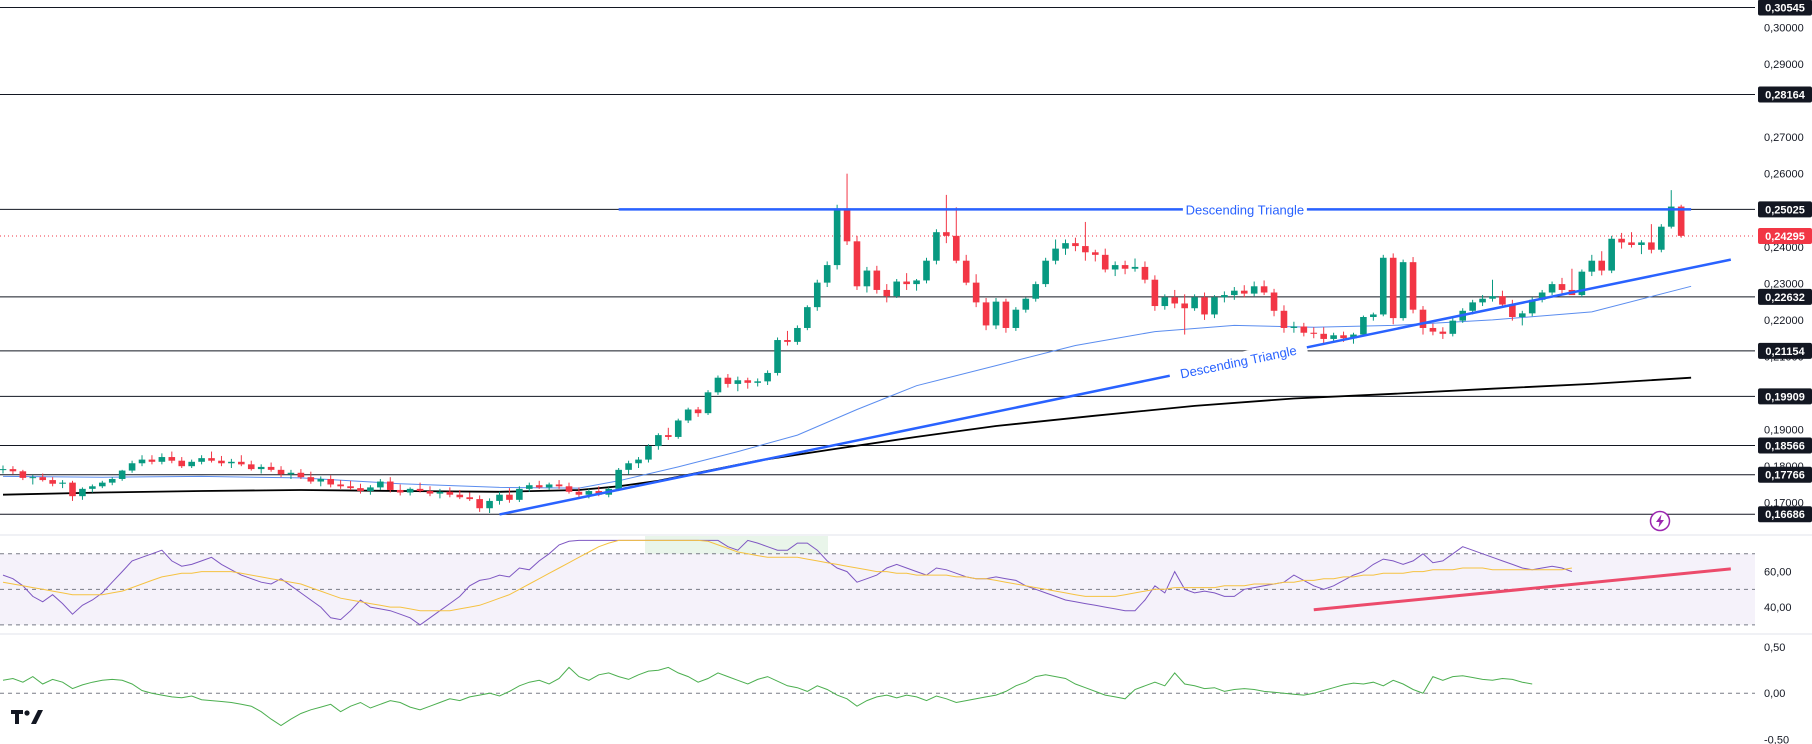  What do you see at coordinates (1774, 694) in the screenshot?
I see `momentum-axis-tick: 0,00` at bounding box center [1774, 694].